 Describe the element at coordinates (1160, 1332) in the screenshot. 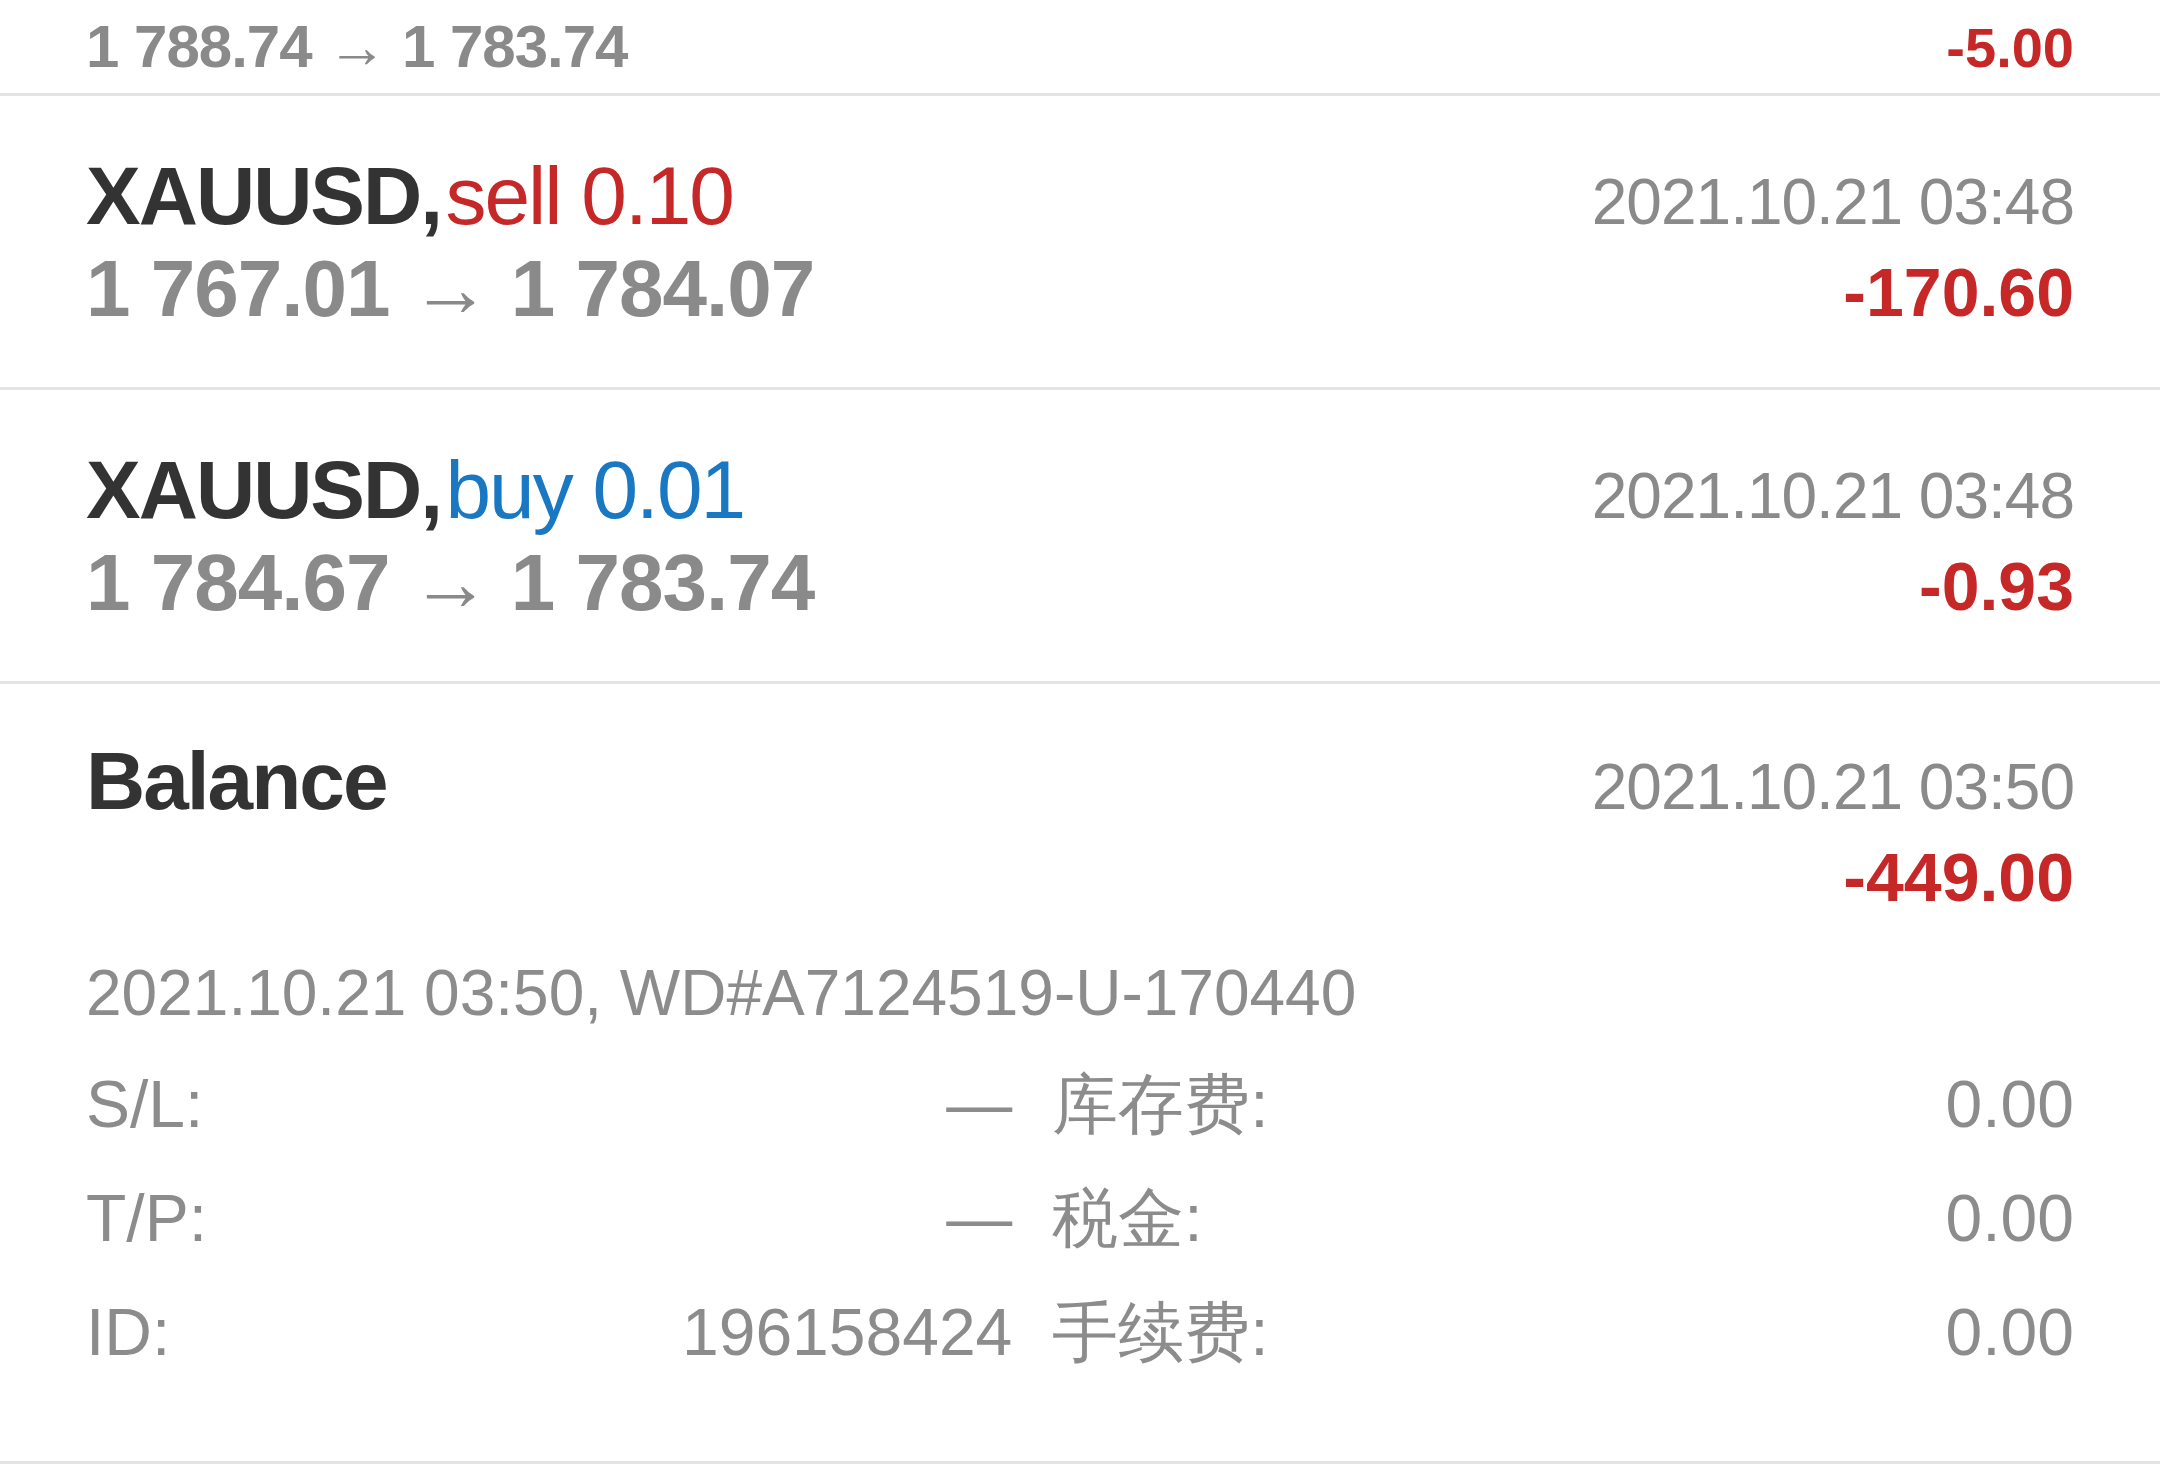

I see `detail-label: 手续费:` at that location.